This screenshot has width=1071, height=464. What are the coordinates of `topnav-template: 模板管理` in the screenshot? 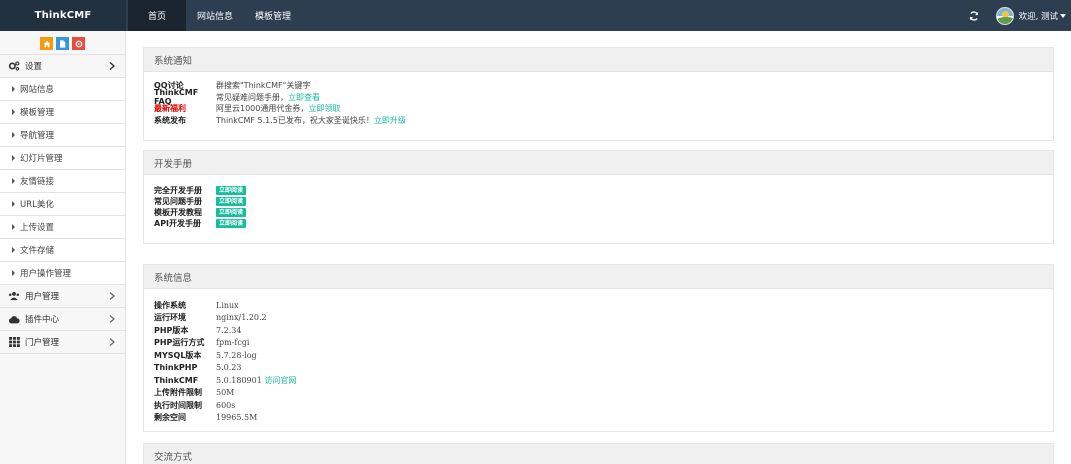 It's located at (273, 15).